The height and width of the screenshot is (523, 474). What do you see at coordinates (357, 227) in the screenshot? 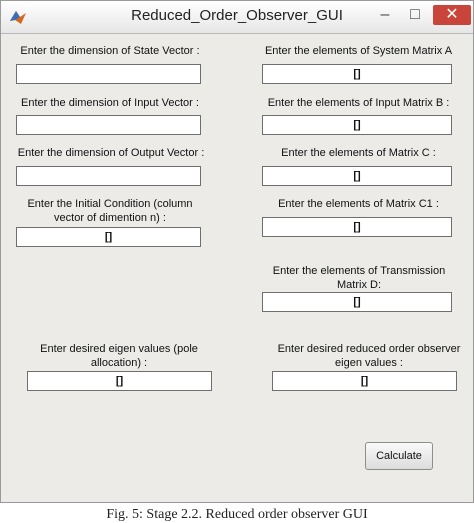
I see `matrix-c1-input: []` at bounding box center [357, 227].